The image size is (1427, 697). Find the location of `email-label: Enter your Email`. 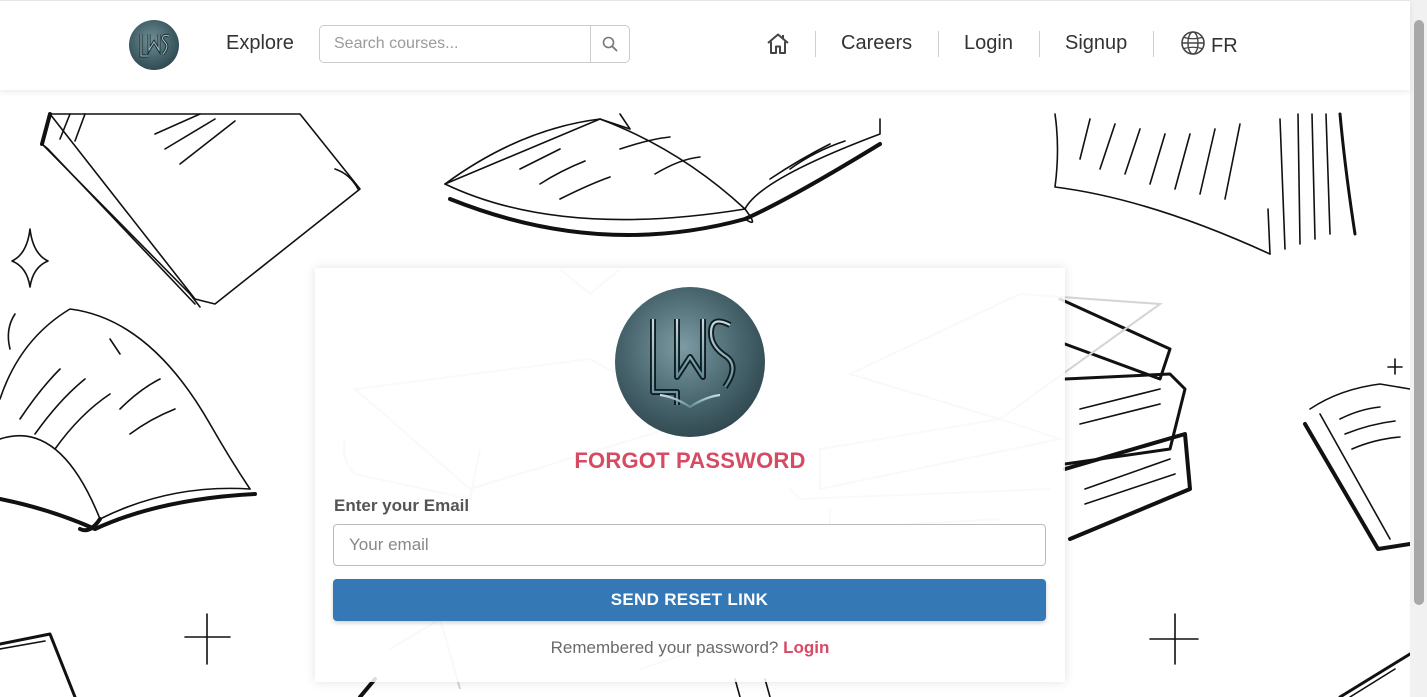

email-label: Enter your Email is located at coordinates (402, 505).